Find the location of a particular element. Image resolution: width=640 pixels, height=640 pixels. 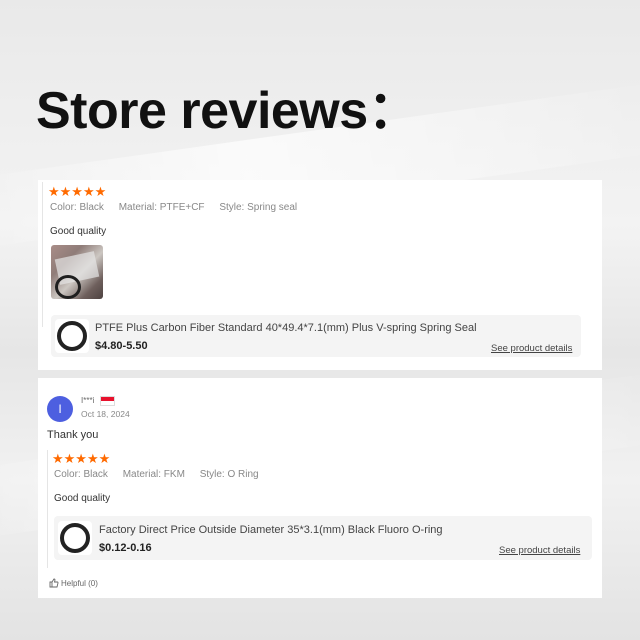

reviewer-name: I***i is located at coordinates (88, 400).